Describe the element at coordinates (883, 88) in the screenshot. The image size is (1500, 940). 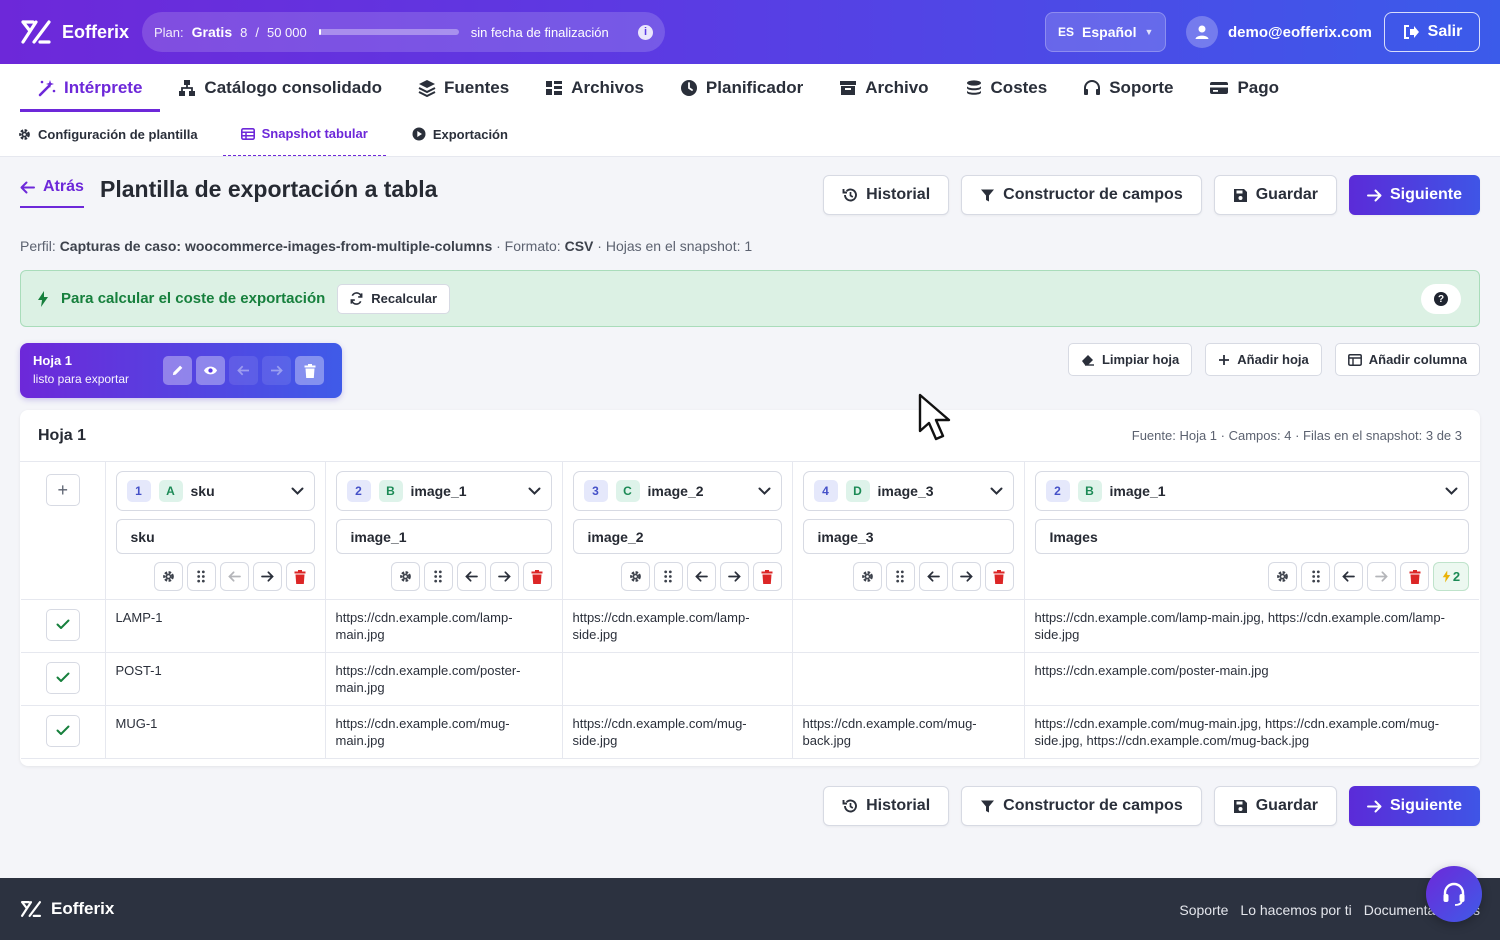
I see `nav-item-archivo: Archivo` at that location.